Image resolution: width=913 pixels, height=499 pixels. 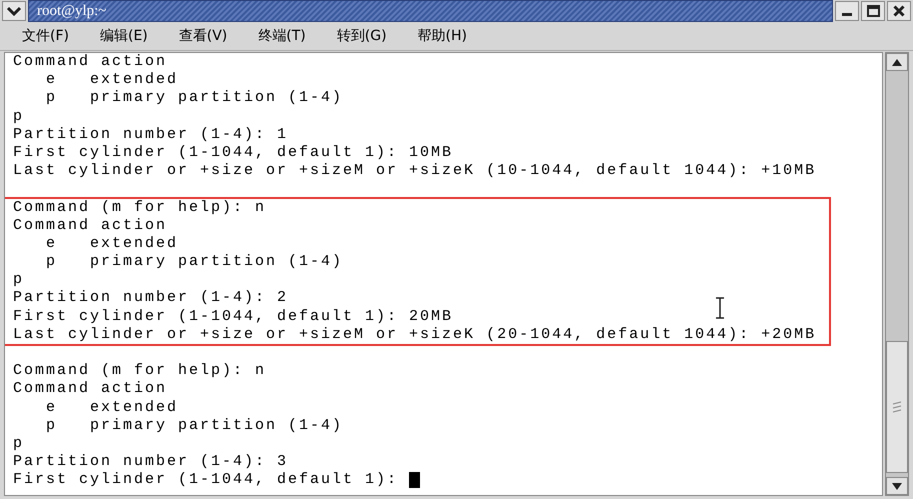 I want to click on minimize-icon, so click(x=847, y=14).